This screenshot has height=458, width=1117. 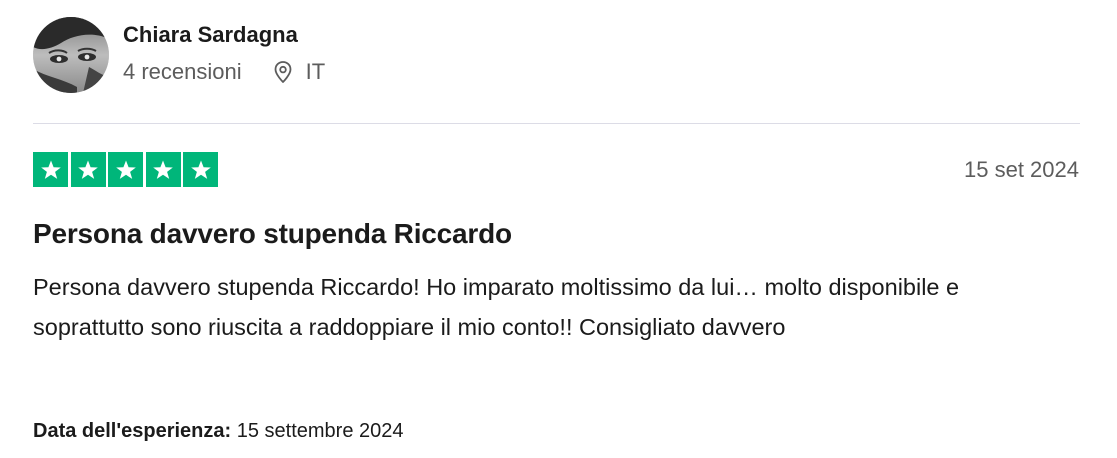 What do you see at coordinates (1021, 169) in the screenshot?
I see `review-date: 15 set 2024` at bounding box center [1021, 169].